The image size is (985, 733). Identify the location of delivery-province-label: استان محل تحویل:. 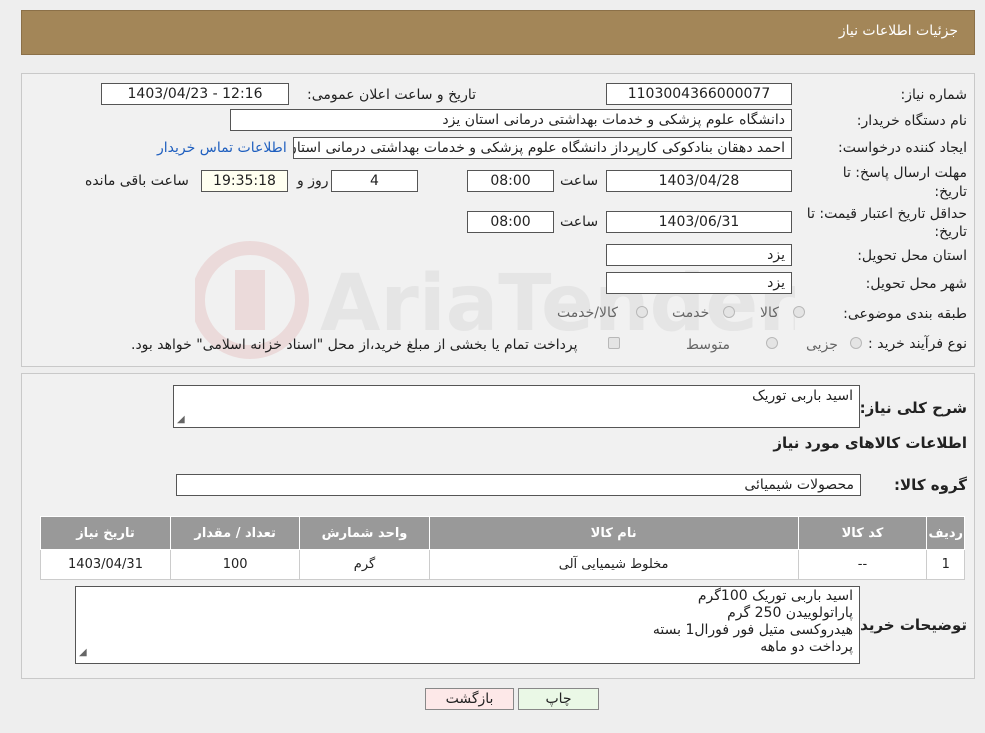
(912, 256).